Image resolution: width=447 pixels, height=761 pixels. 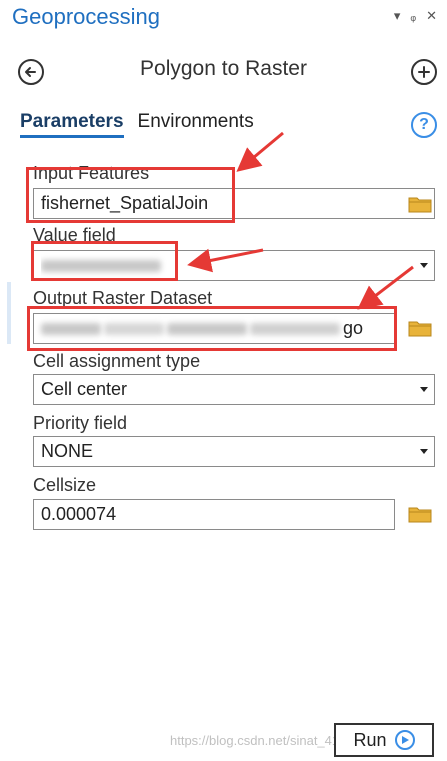 I want to click on cell-assignment-value: Cell center, so click(x=84, y=389).